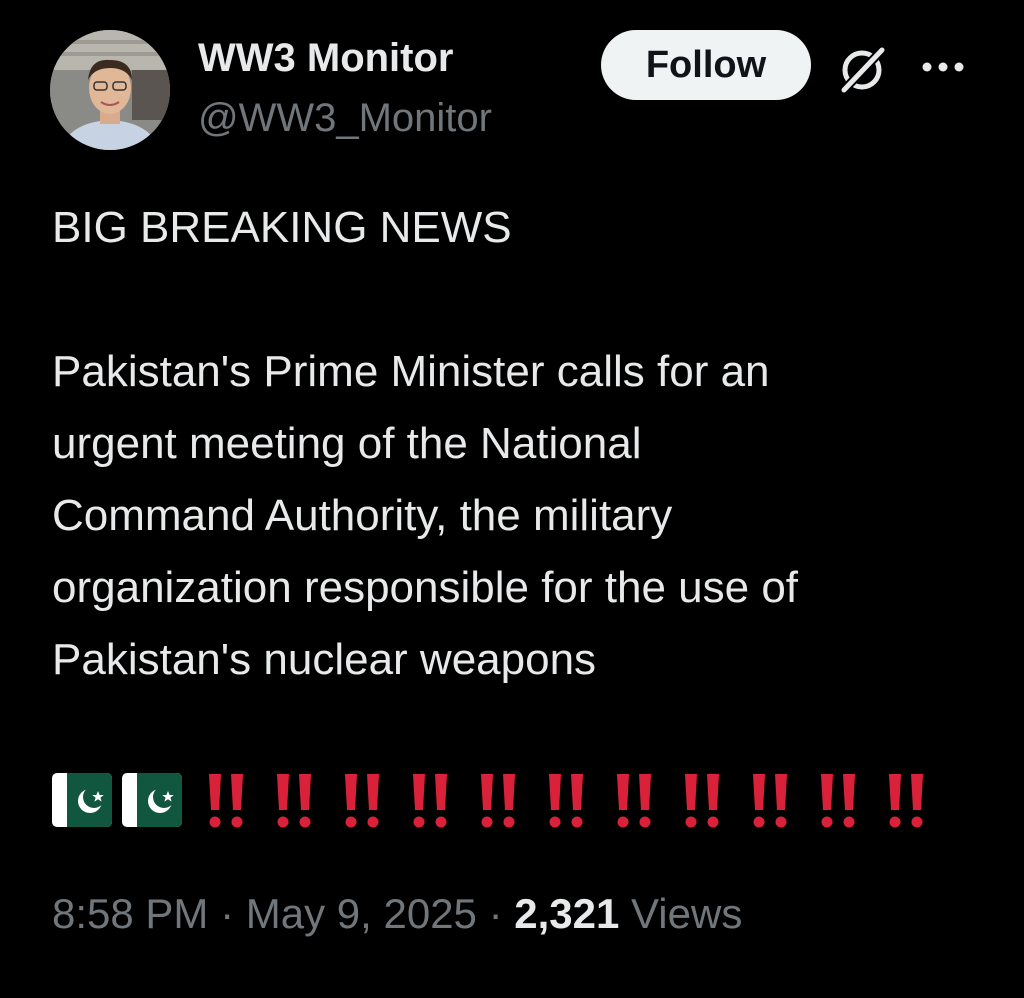  Describe the element at coordinates (411, 371) in the screenshot. I see `tweet-line: Pakistan's Prime Minister calls for an` at that location.